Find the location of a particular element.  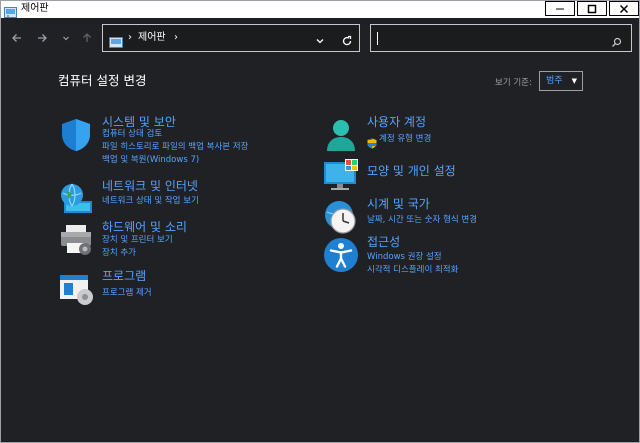

up-arrow-icon is located at coordinates (87, 39).